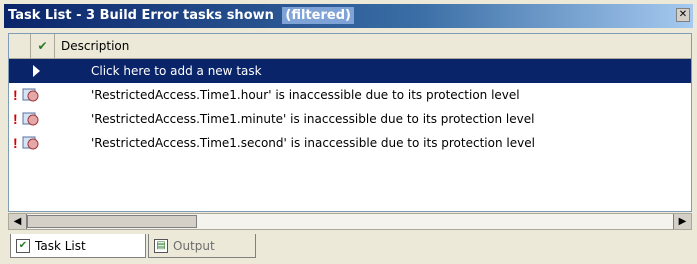 Image resolution: width=697 pixels, height=264 pixels. What do you see at coordinates (350, 71) in the screenshot?
I see `new-task-row: Click here to add a new task` at bounding box center [350, 71].